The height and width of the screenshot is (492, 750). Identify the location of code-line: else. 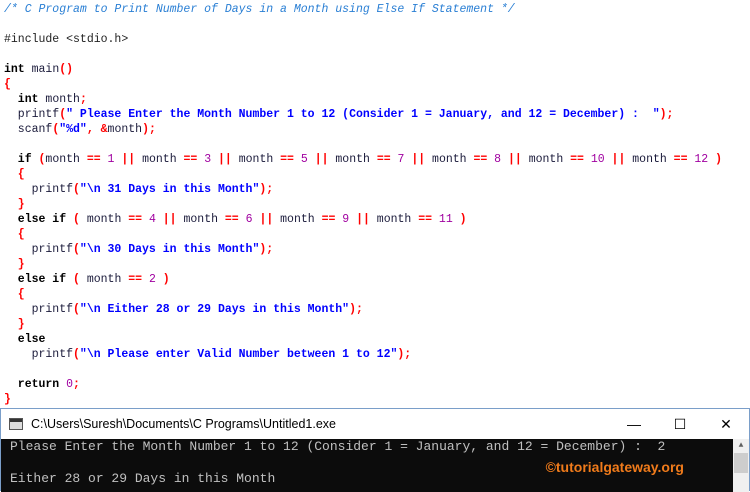
(363, 339).